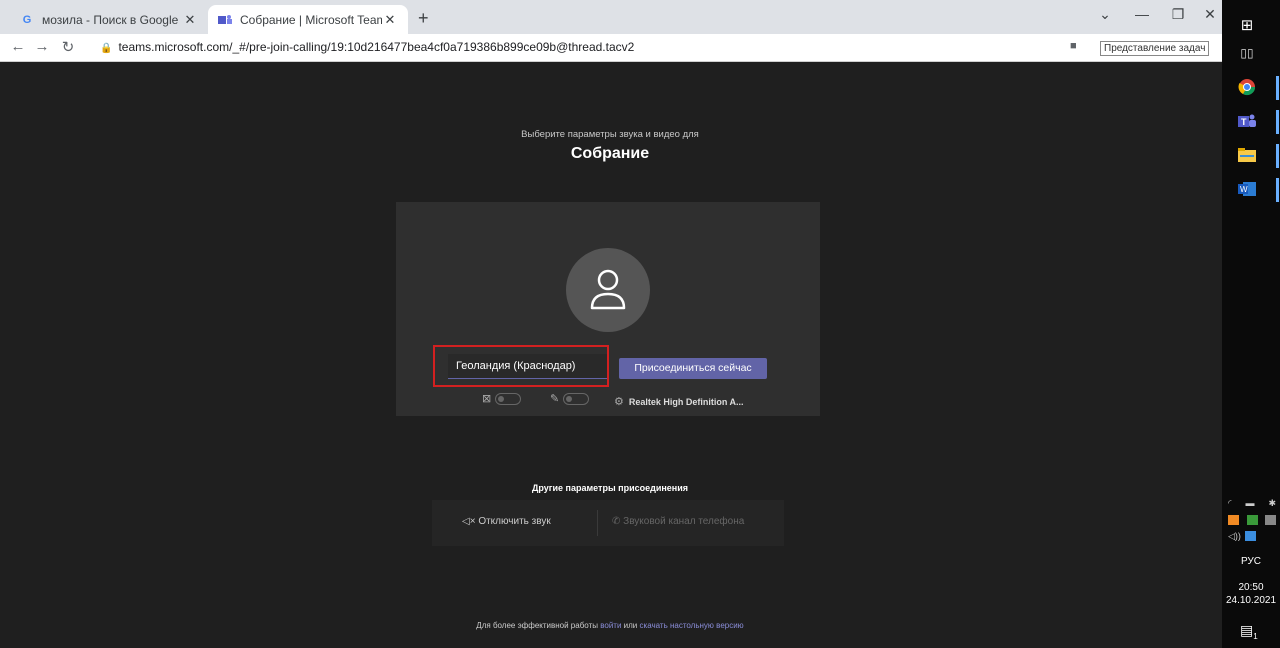  I want to click on speaker-off-icon: ◁×, so click(469, 521).